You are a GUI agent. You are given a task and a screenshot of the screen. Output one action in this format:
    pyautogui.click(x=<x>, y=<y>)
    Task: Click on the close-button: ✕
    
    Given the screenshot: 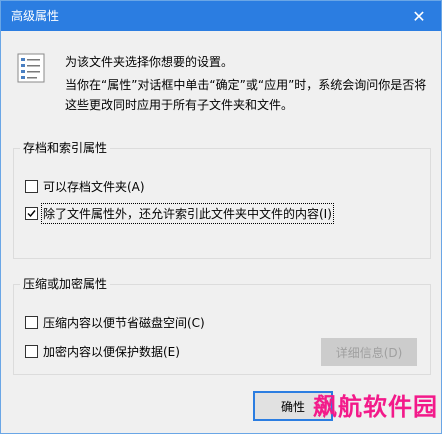 What is the action you would take?
    pyautogui.click(x=419, y=16)
    